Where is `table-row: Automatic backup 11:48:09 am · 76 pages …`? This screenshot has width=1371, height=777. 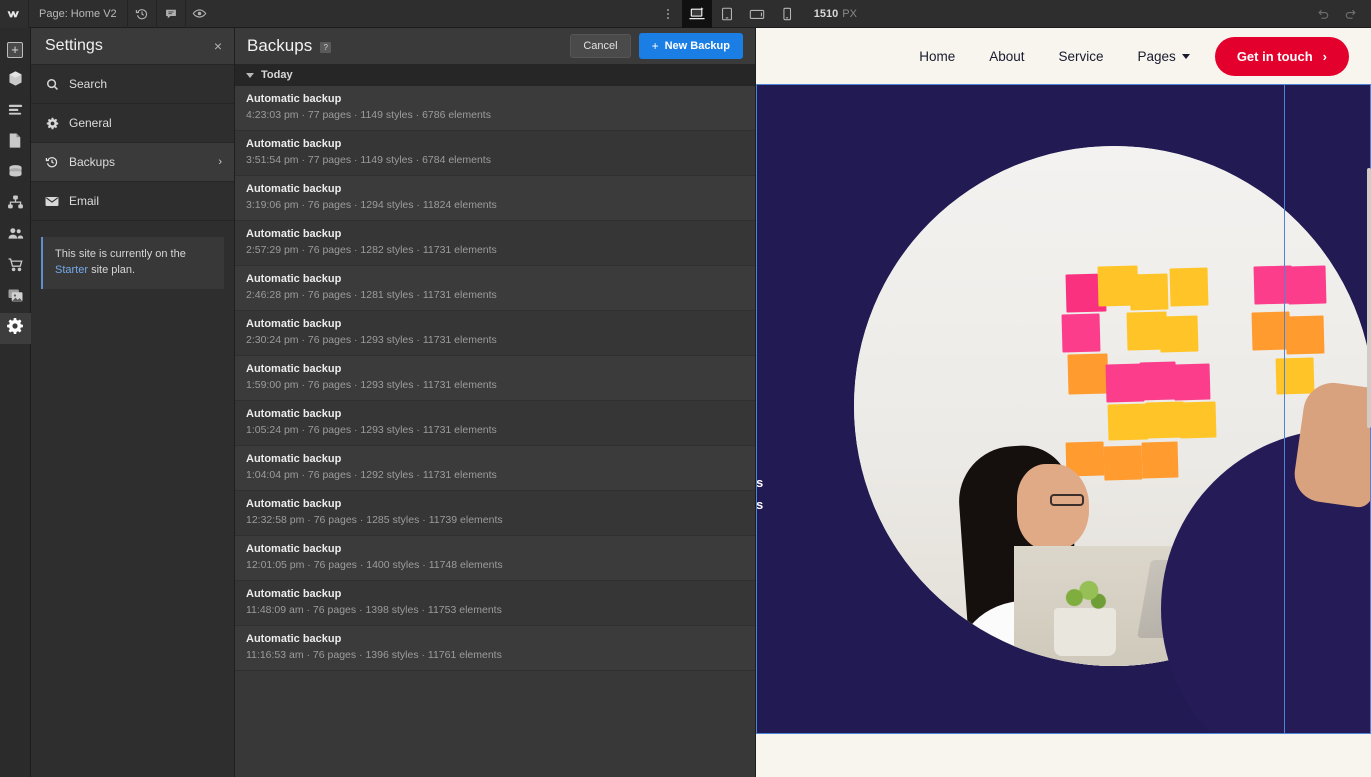
table-row: Automatic backup 11:48:09 am · 76 pages … is located at coordinates (495, 603).